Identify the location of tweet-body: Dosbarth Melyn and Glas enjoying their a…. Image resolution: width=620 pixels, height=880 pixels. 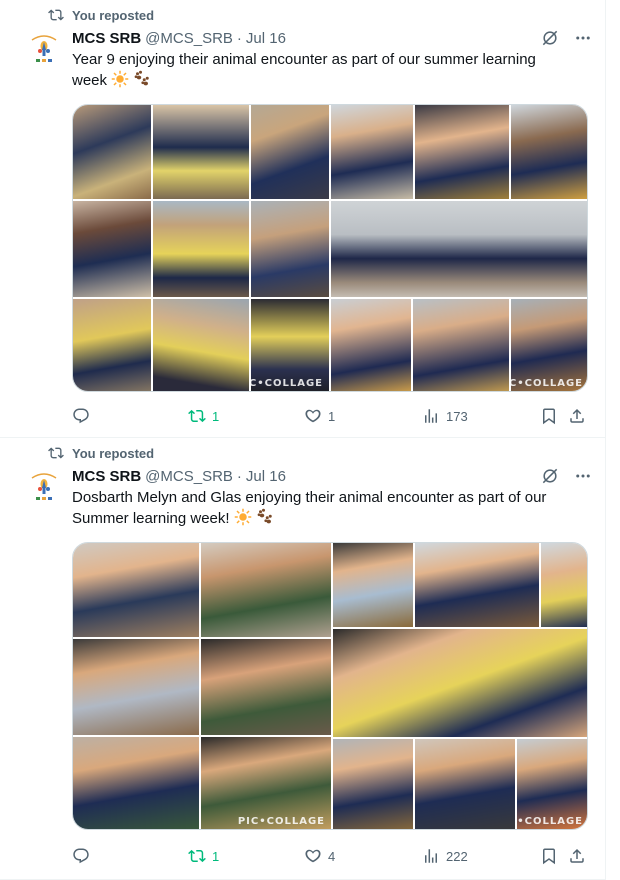
(309, 508).